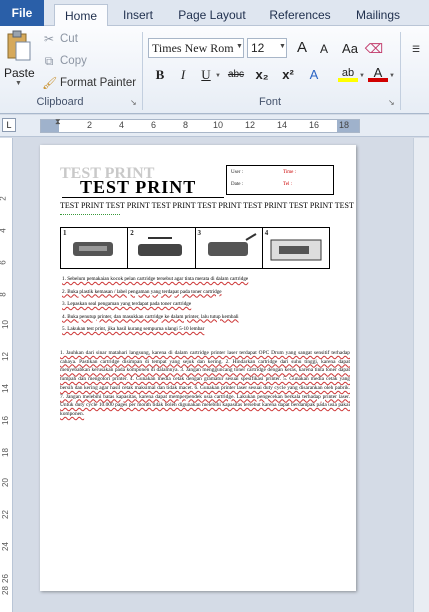  Describe the element at coordinates (9, 125) in the screenshot. I see `tab-selector: L` at that location.